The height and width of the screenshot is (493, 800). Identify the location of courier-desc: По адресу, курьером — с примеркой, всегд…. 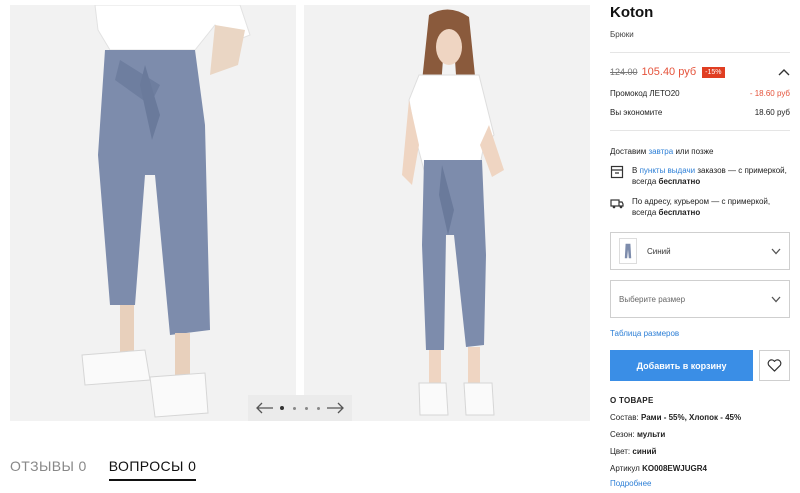
(701, 207).